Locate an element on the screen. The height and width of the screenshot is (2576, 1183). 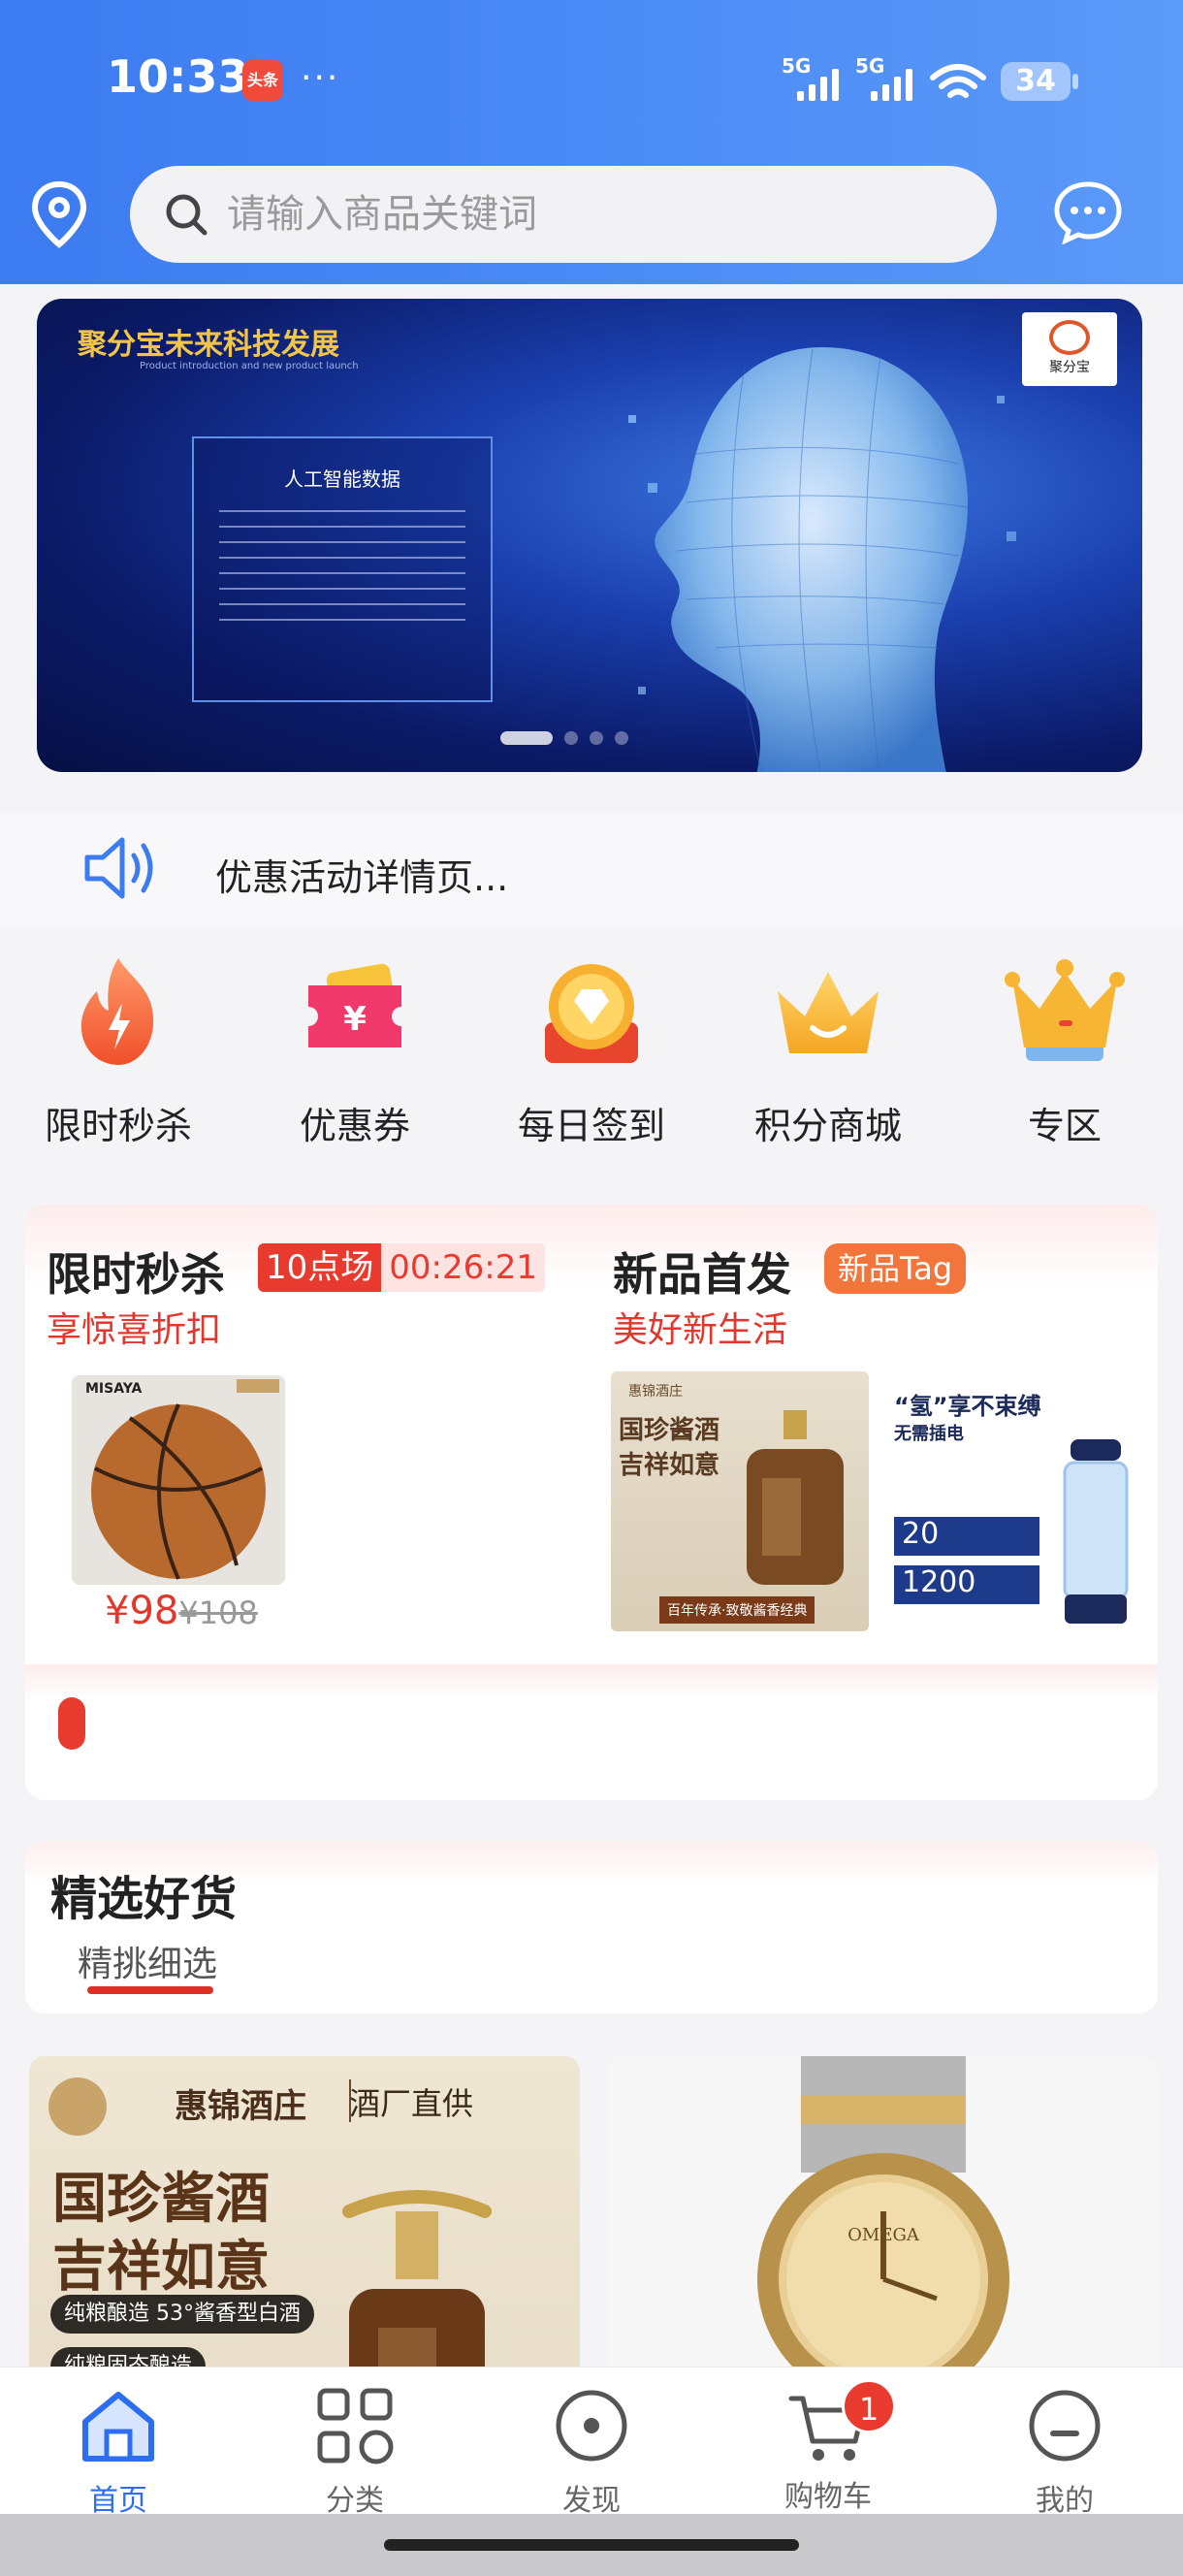
nav-profile: 我的 is located at coordinates (1064, 2452).